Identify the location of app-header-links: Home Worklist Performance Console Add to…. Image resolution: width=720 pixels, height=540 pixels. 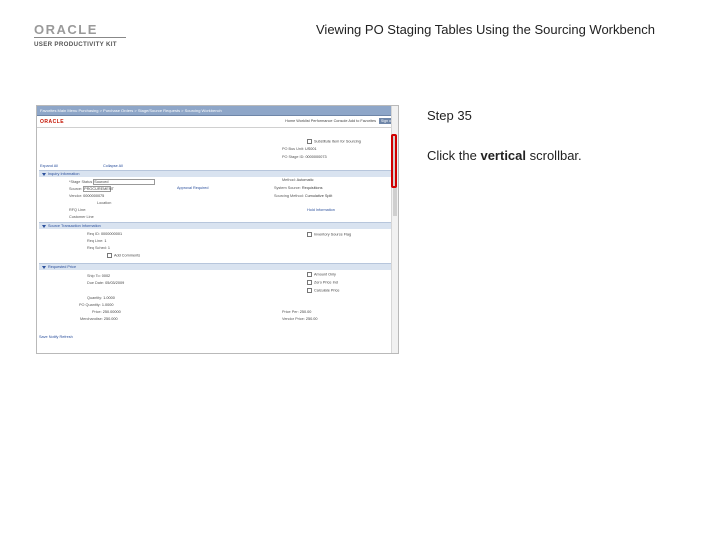
(330, 121).